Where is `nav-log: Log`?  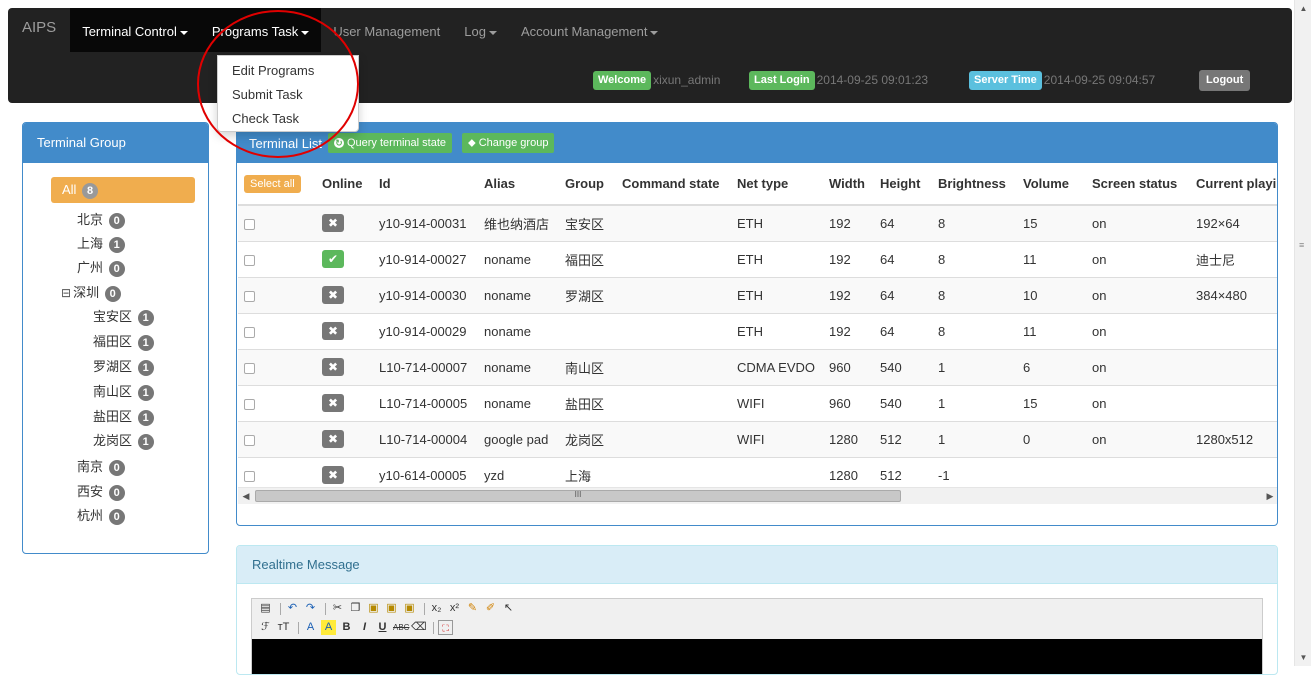
nav-log: Log is located at coordinates (480, 30).